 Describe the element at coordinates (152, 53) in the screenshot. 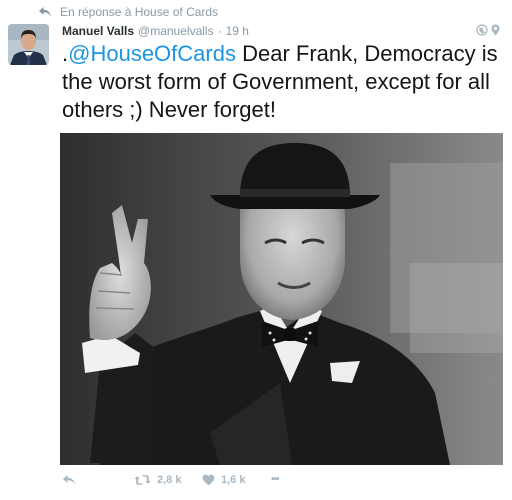

I see `mention-link: @HouseOfCards` at that location.